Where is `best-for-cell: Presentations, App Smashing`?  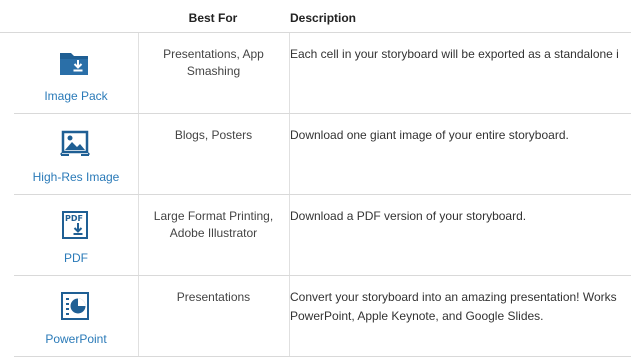
best-for-cell: Presentations, App Smashing is located at coordinates (214, 73).